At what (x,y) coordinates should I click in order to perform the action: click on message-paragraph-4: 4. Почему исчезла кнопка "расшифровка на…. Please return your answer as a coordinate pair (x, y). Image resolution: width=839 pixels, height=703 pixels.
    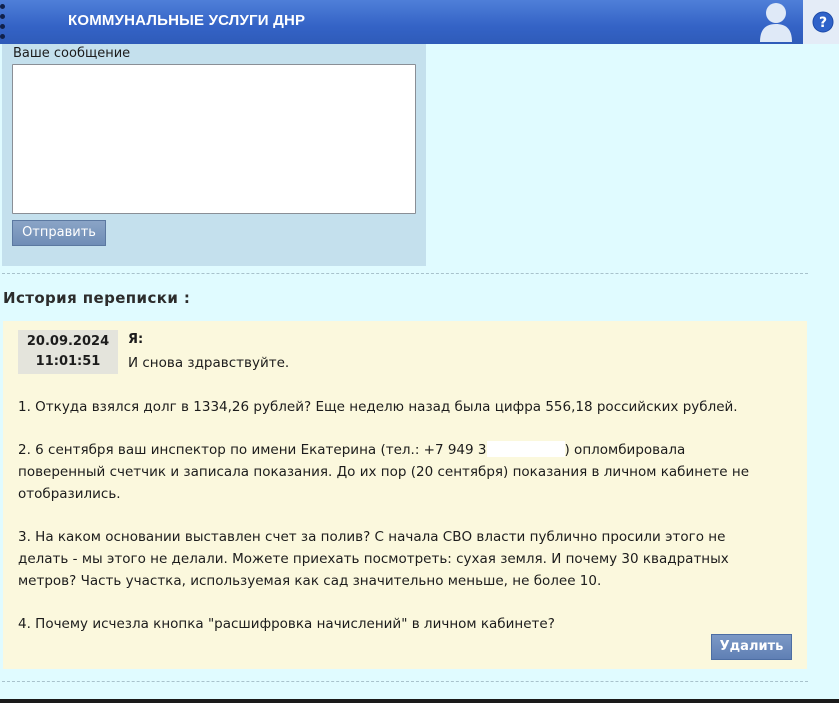
    Looking at the image, I should click on (408, 624).